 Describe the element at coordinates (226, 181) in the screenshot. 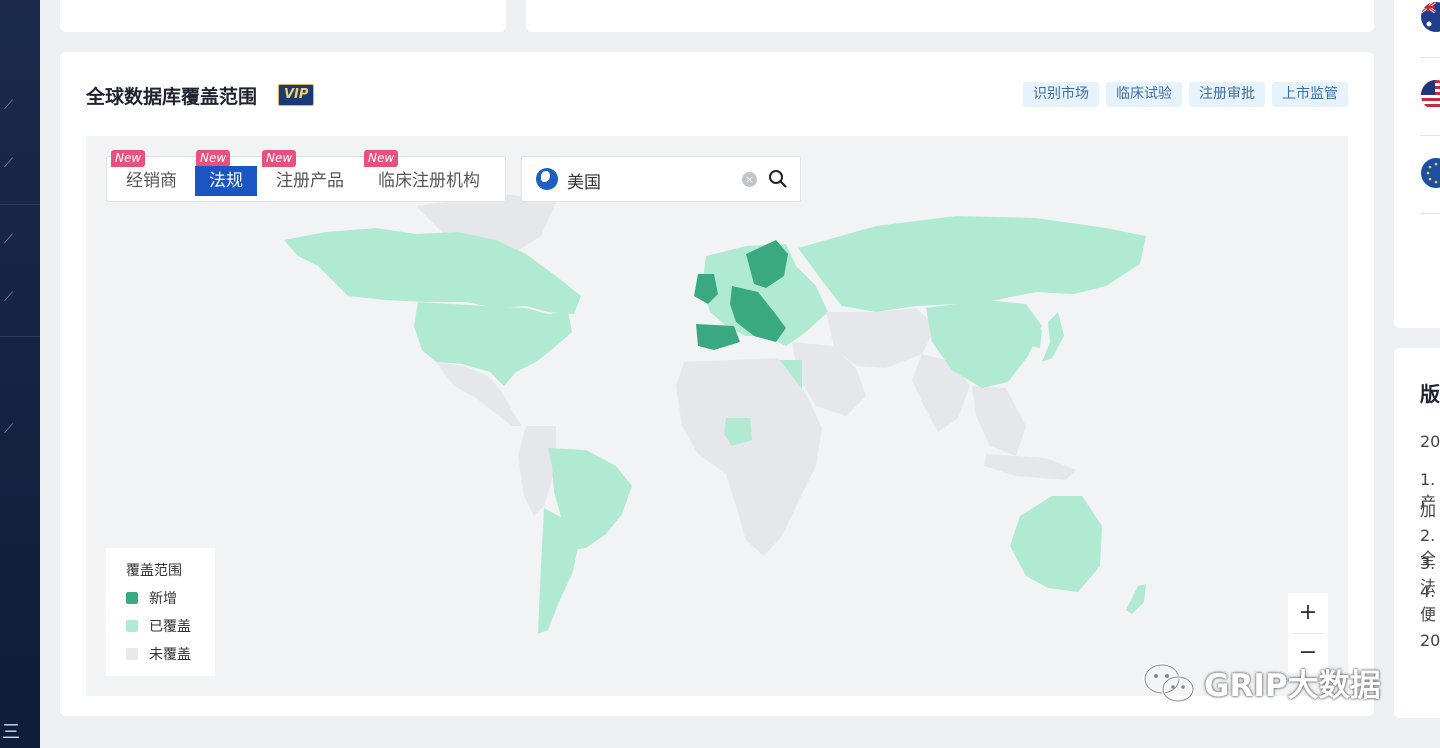

I see `tab-regulations: 法规` at that location.